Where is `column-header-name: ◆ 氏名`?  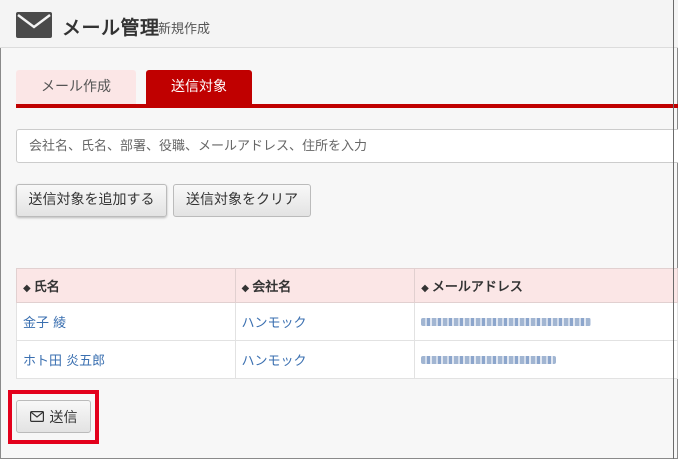 column-header-name: ◆ 氏名 is located at coordinates (126, 285).